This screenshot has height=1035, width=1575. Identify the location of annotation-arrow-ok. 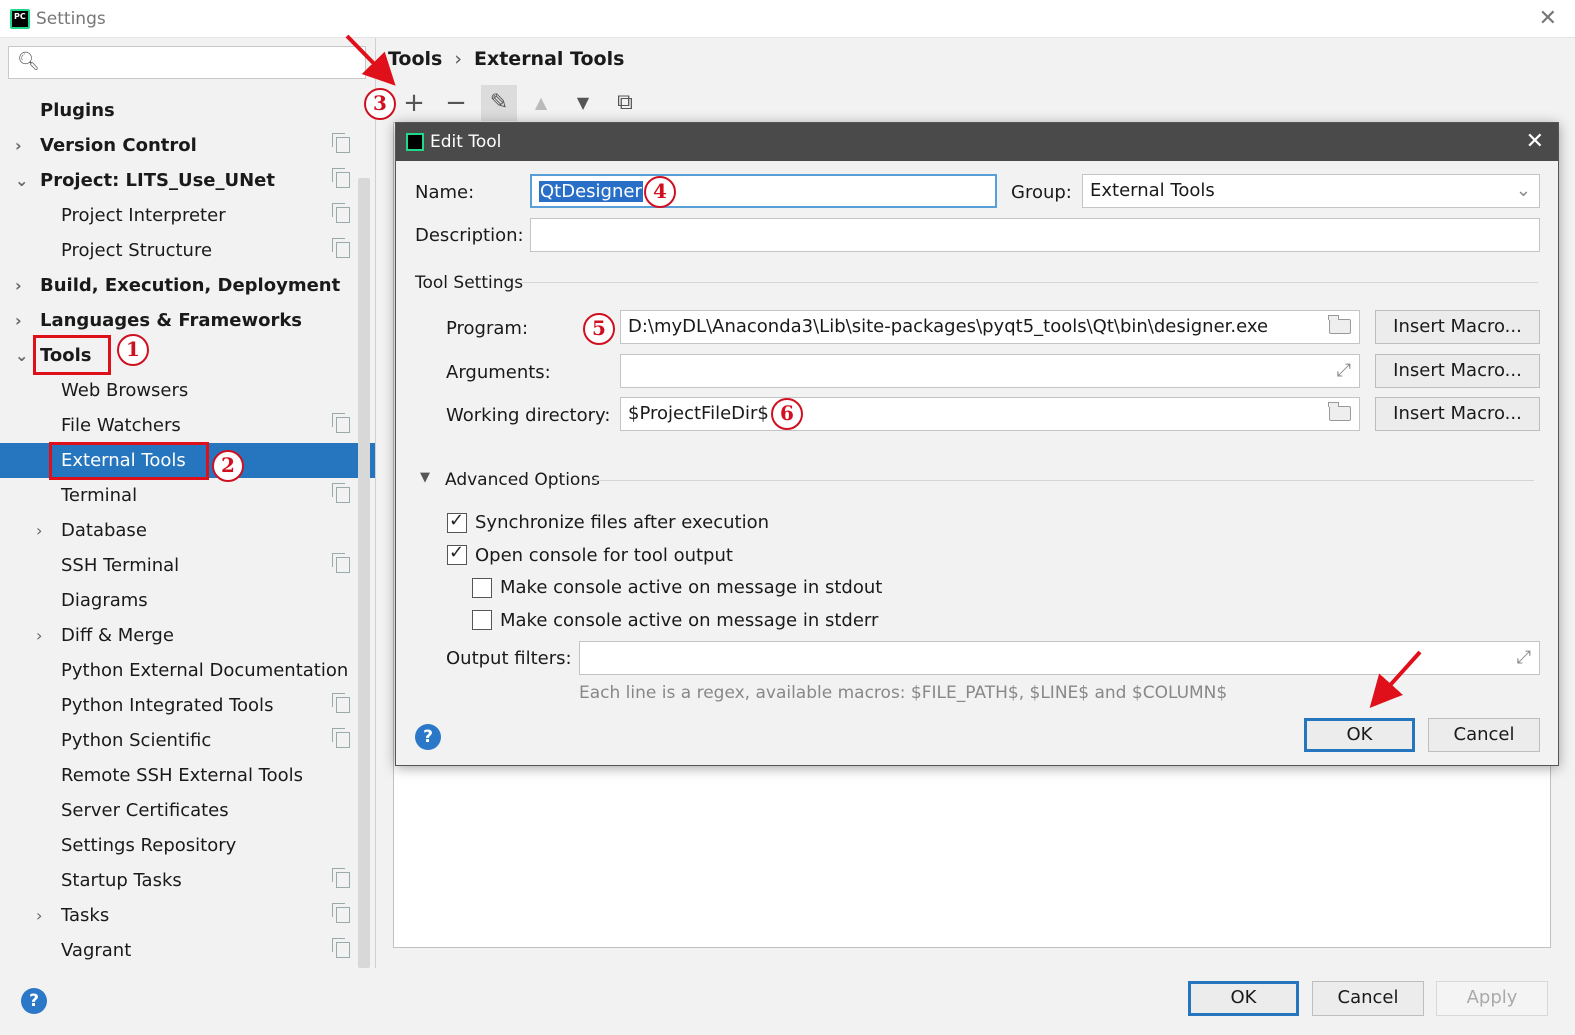
(1395, 679).